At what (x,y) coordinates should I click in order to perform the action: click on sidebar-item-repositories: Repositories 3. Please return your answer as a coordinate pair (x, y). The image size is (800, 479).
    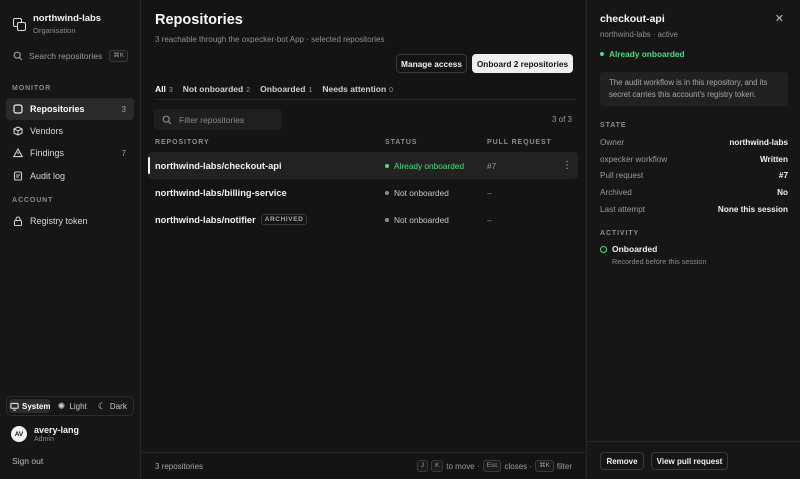
    Looking at the image, I should click on (70, 109).